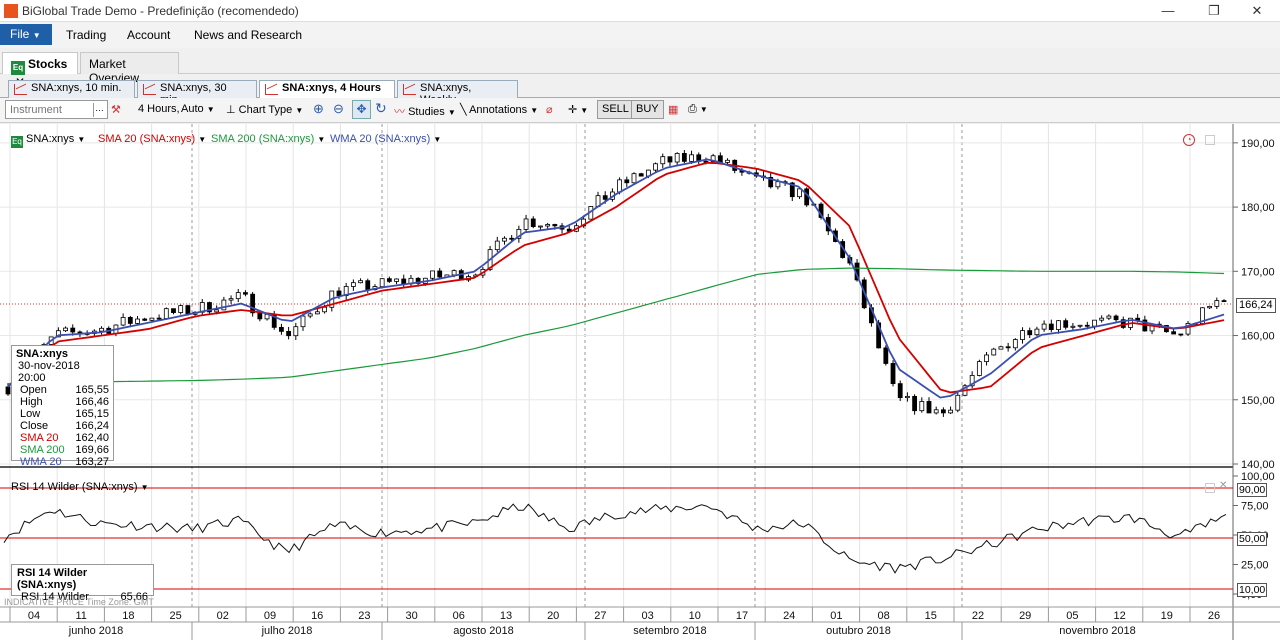 The width and height of the screenshot is (1280, 640). I want to click on close-button: ✕, so click(1257, 11).